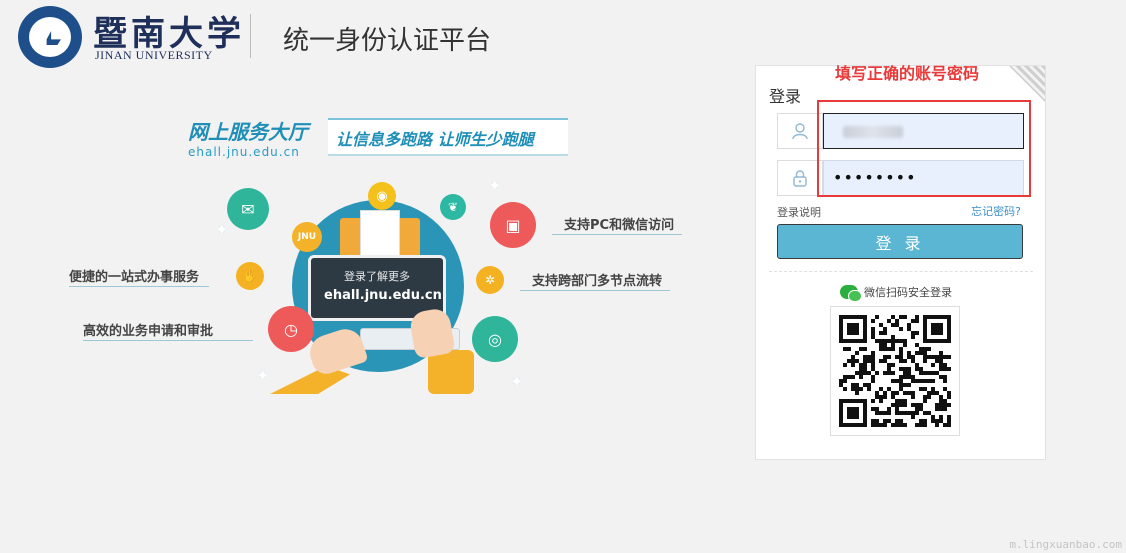  I want to click on header-divider, so click(250, 36).